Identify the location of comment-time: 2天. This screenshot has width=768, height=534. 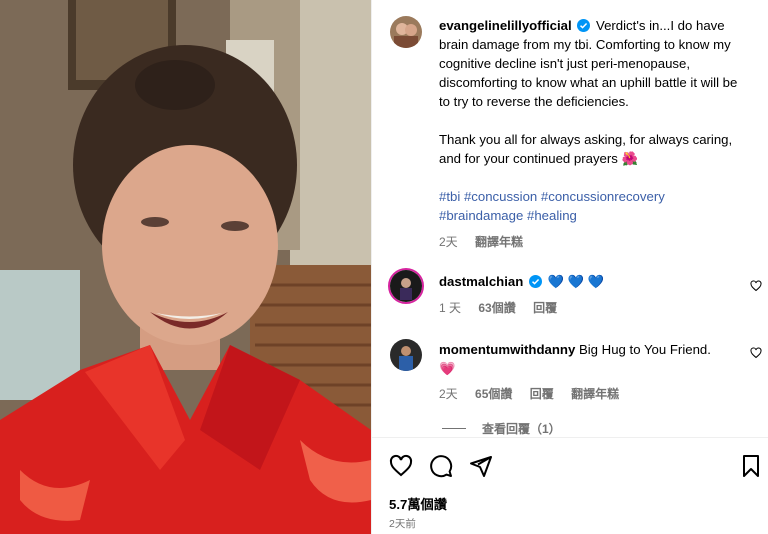
(448, 394).